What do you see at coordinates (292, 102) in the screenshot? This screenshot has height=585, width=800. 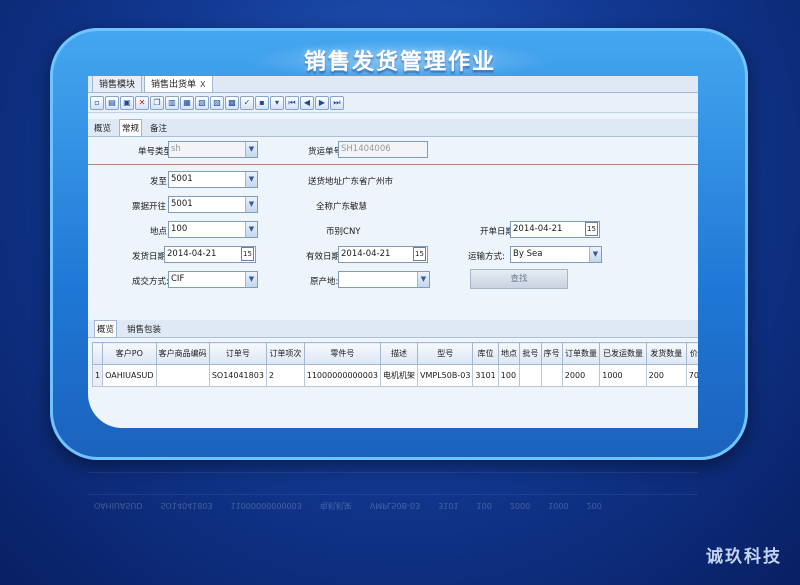 I see `first-icon: ⏮` at bounding box center [292, 102].